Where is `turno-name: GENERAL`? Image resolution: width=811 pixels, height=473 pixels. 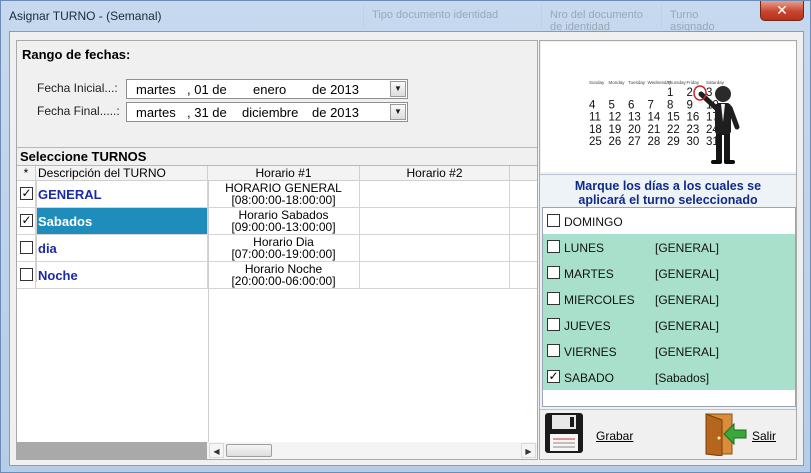 turno-name: GENERAL is located at coordinates (122, 194).